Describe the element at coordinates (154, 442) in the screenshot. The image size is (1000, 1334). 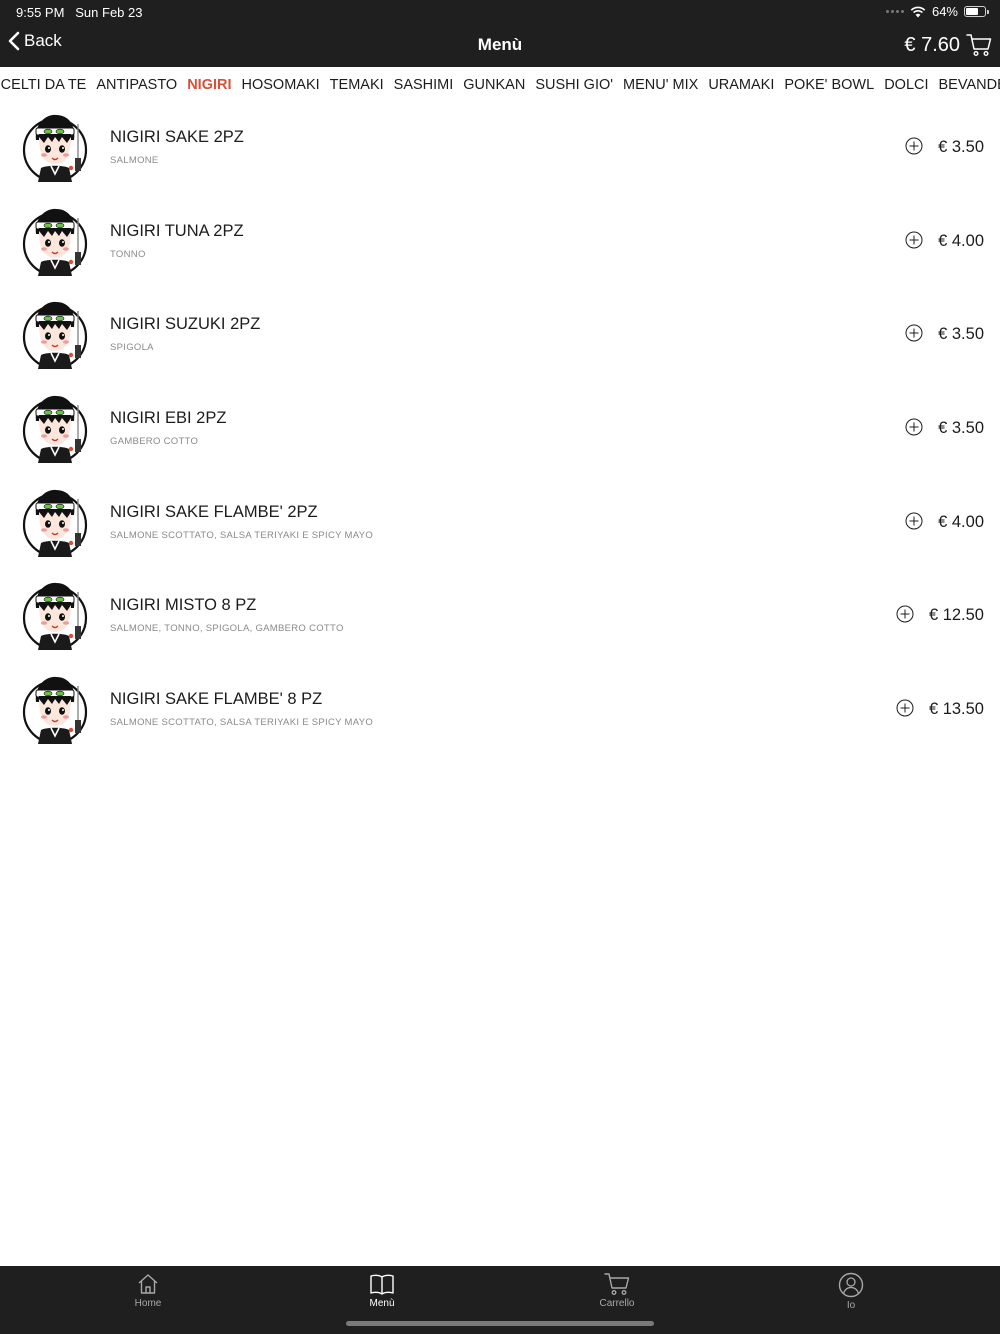
I see `product-description: GAMBERO COTTO` at that location.